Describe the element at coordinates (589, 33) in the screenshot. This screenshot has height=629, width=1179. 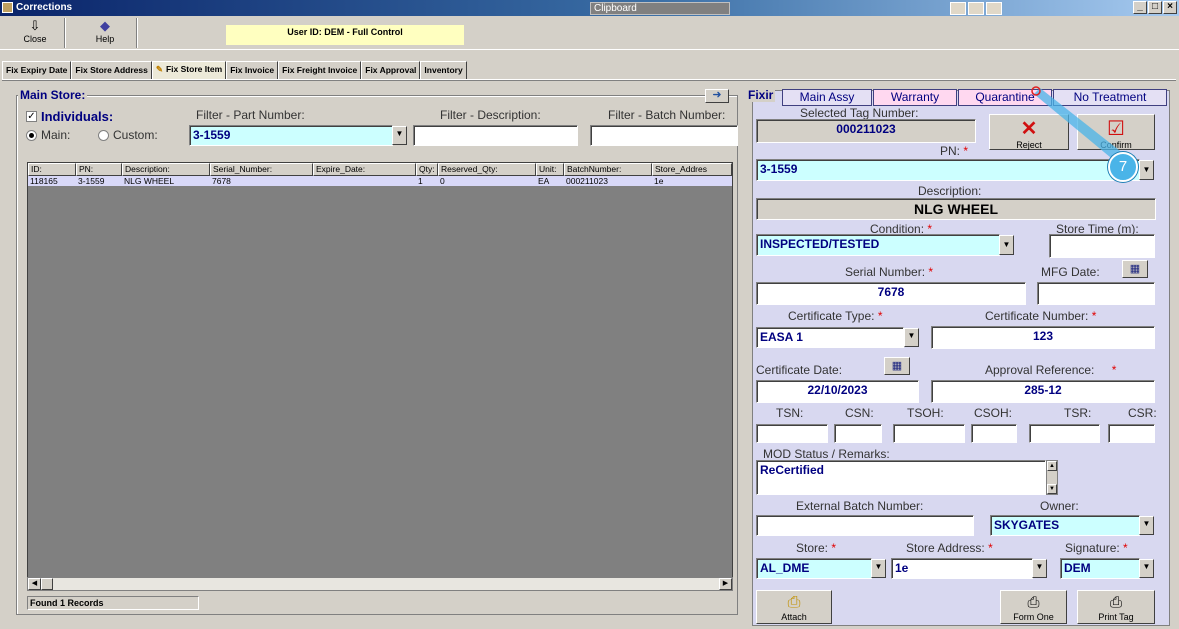
I see `toolbar: ⇩ Close ◆ Help` at that location.